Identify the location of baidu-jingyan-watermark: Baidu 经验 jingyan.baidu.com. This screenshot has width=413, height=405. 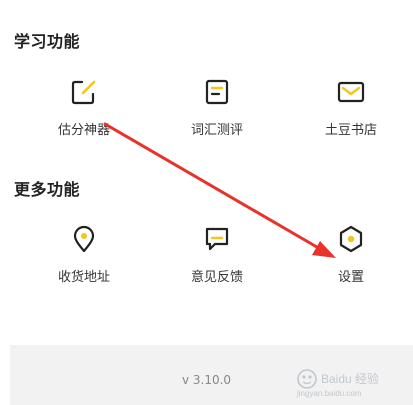
(337, 383).